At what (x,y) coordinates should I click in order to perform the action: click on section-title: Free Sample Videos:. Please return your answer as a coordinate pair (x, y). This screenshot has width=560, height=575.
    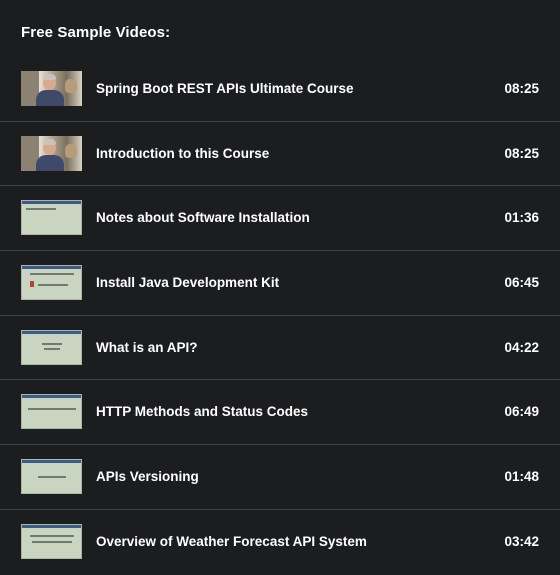
    Looking at the image, I should click on (96, 32).